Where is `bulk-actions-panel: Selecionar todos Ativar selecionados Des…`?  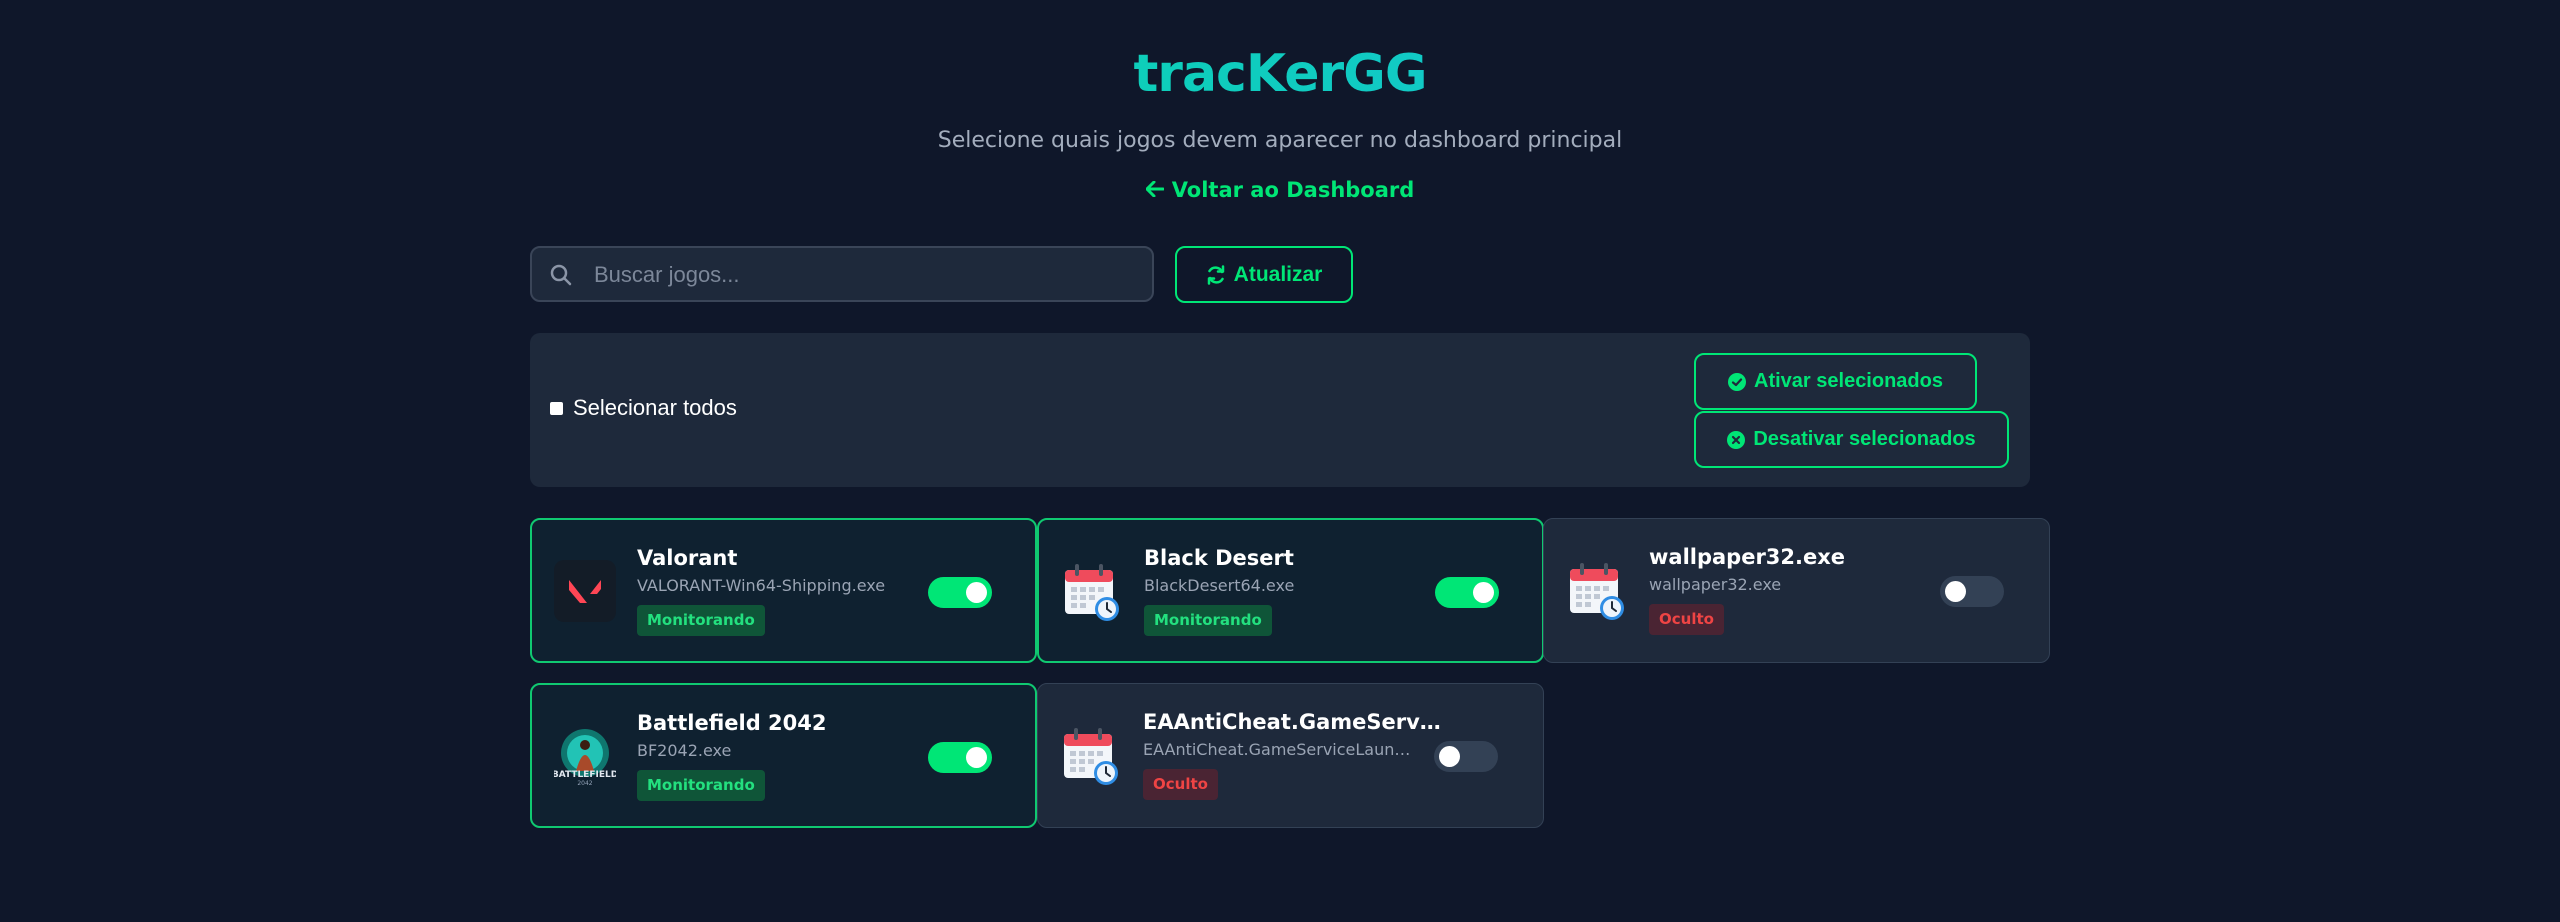
bulk-actions-panel: Selecionar todos Ativar selecionados Des… is located at coordinates (1280, 410).